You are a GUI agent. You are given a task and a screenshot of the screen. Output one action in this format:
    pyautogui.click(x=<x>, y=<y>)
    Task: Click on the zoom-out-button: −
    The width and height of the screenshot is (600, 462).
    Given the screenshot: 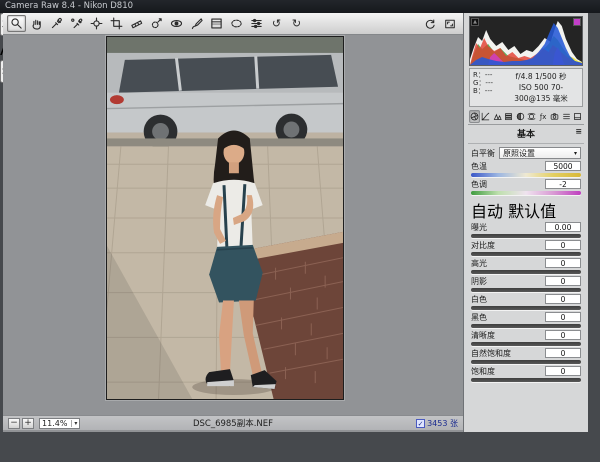 What is the action you would take?
    pyautogui.click(x=14, y=423)
    